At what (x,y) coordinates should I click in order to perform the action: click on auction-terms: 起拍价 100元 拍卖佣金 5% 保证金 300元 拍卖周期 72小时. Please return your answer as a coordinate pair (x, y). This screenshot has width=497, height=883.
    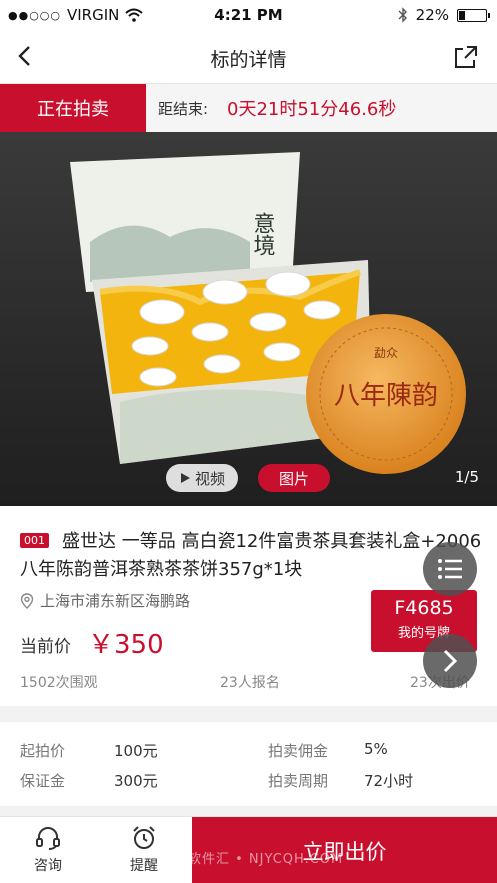
    Looking at the image, I should click on (248, 764).